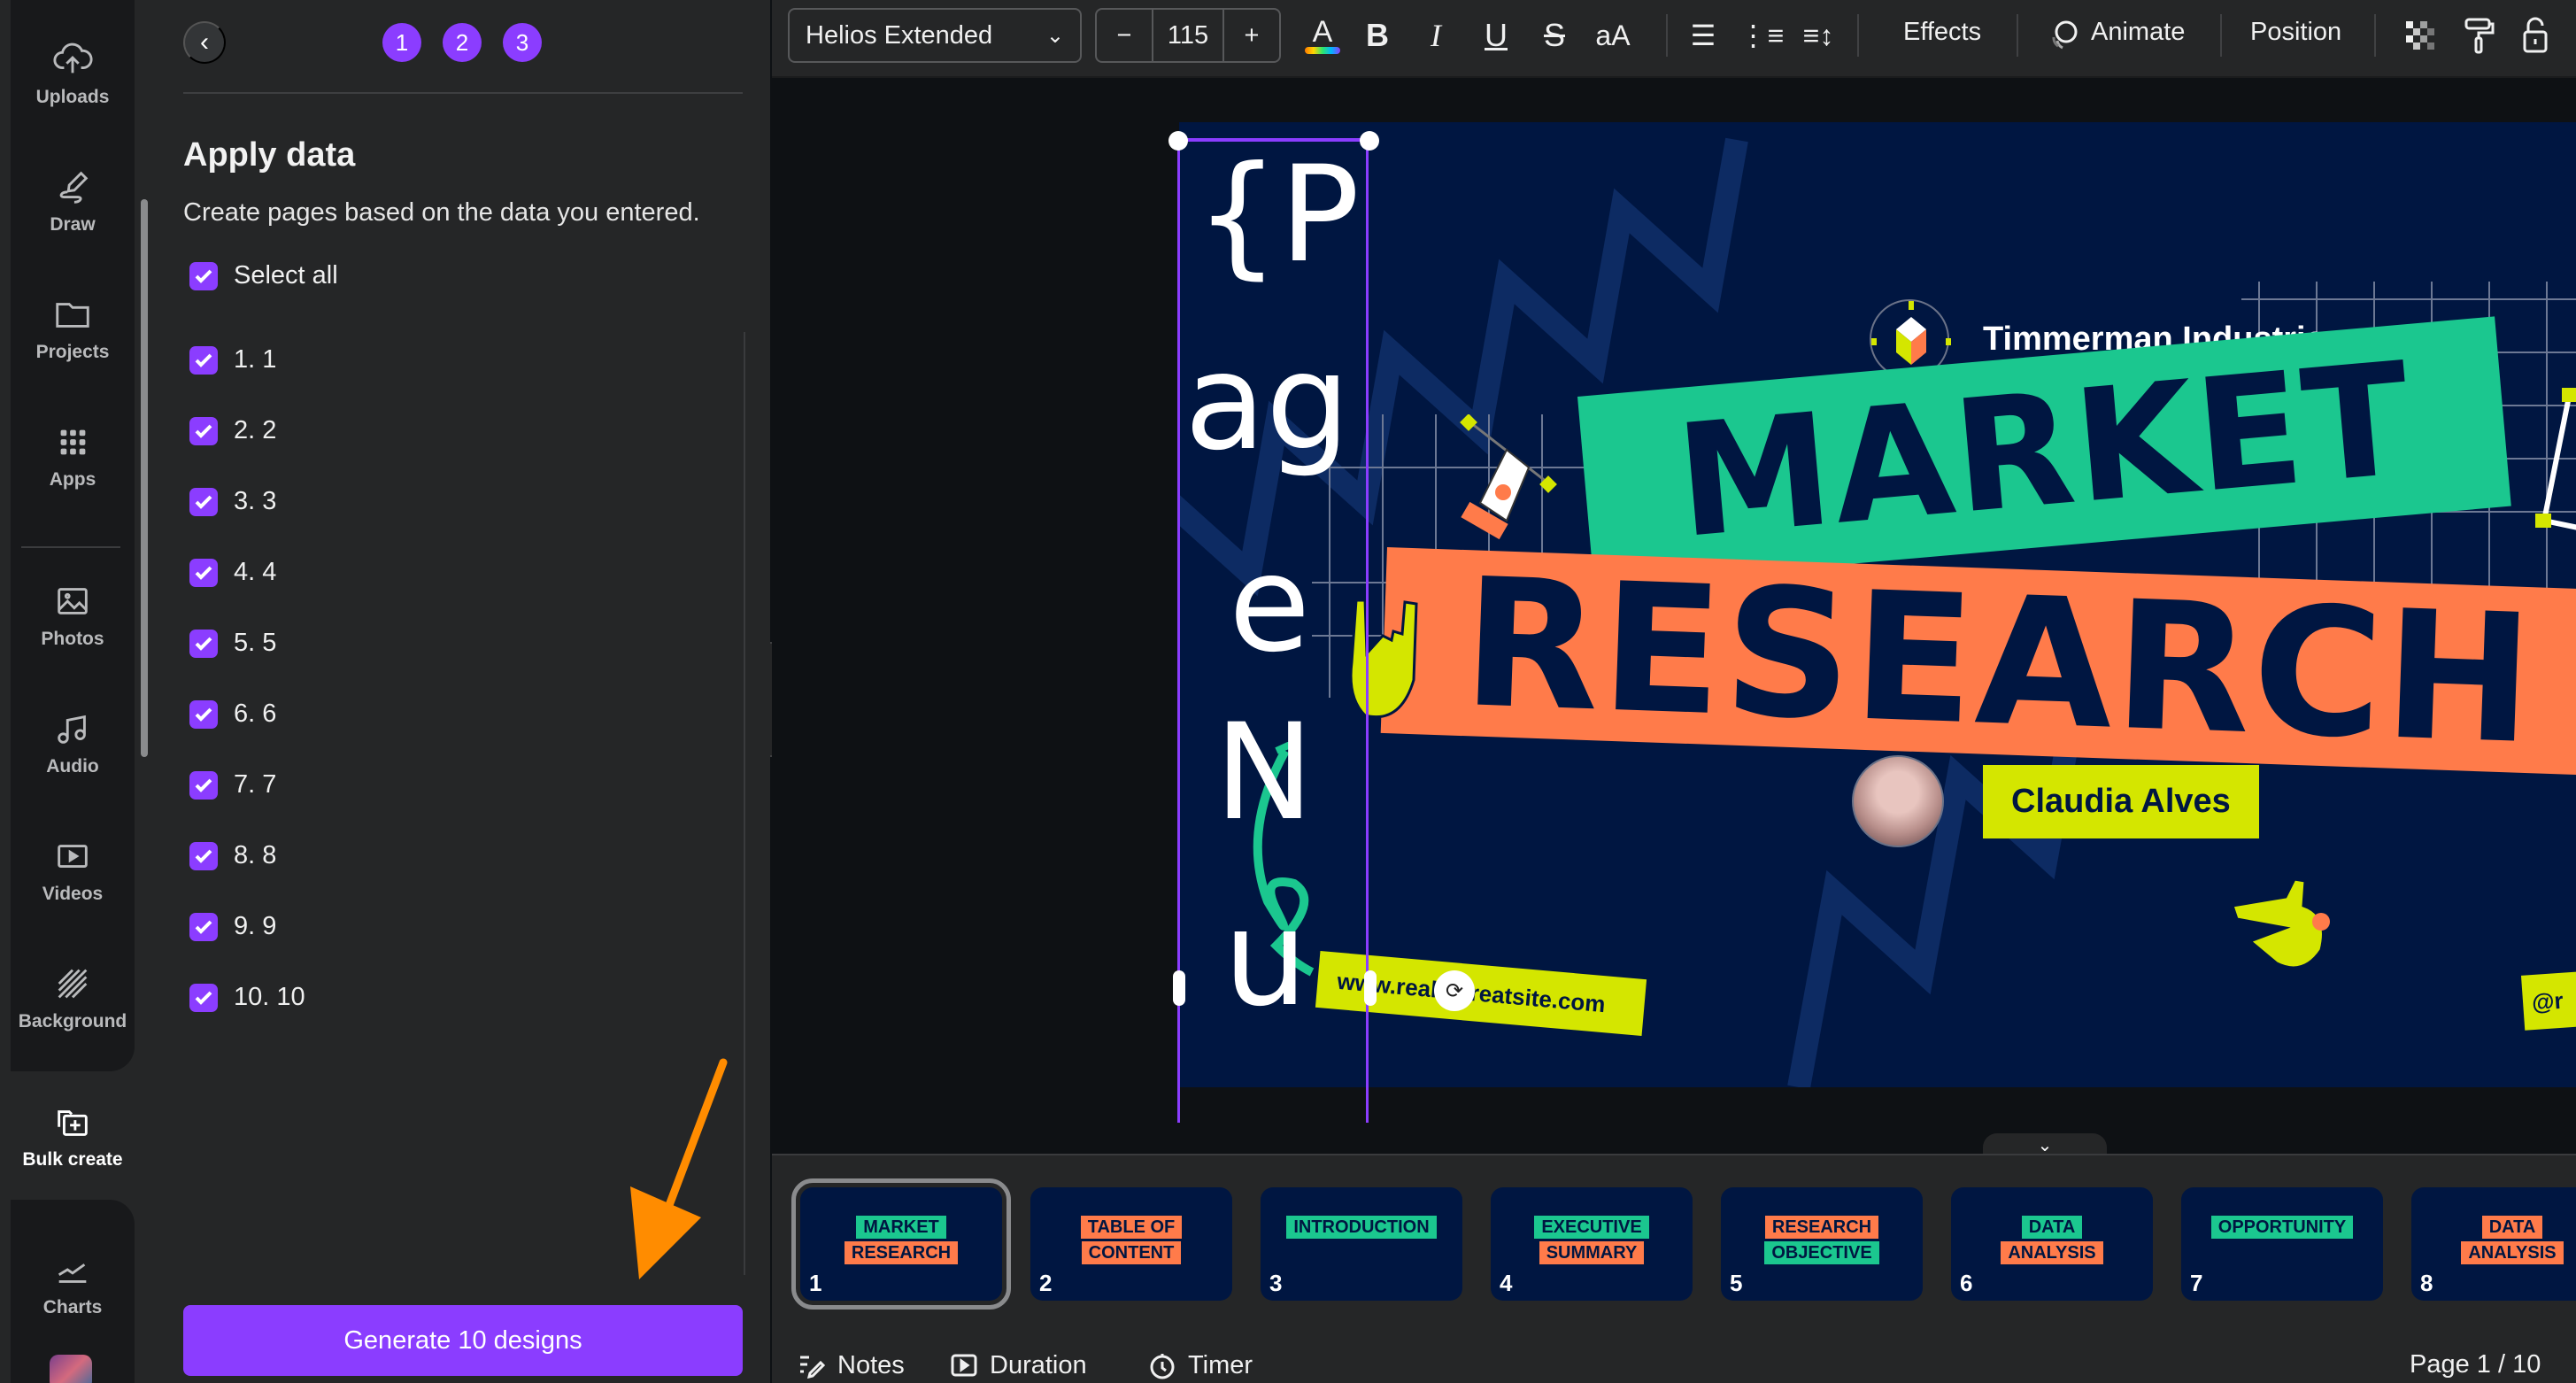  What do you see at coordinates (2052, 1244) in the screenshot?
I see `page-thumbnail: DATA ANALYSIS 6` at bounding box center [2052, 1244].